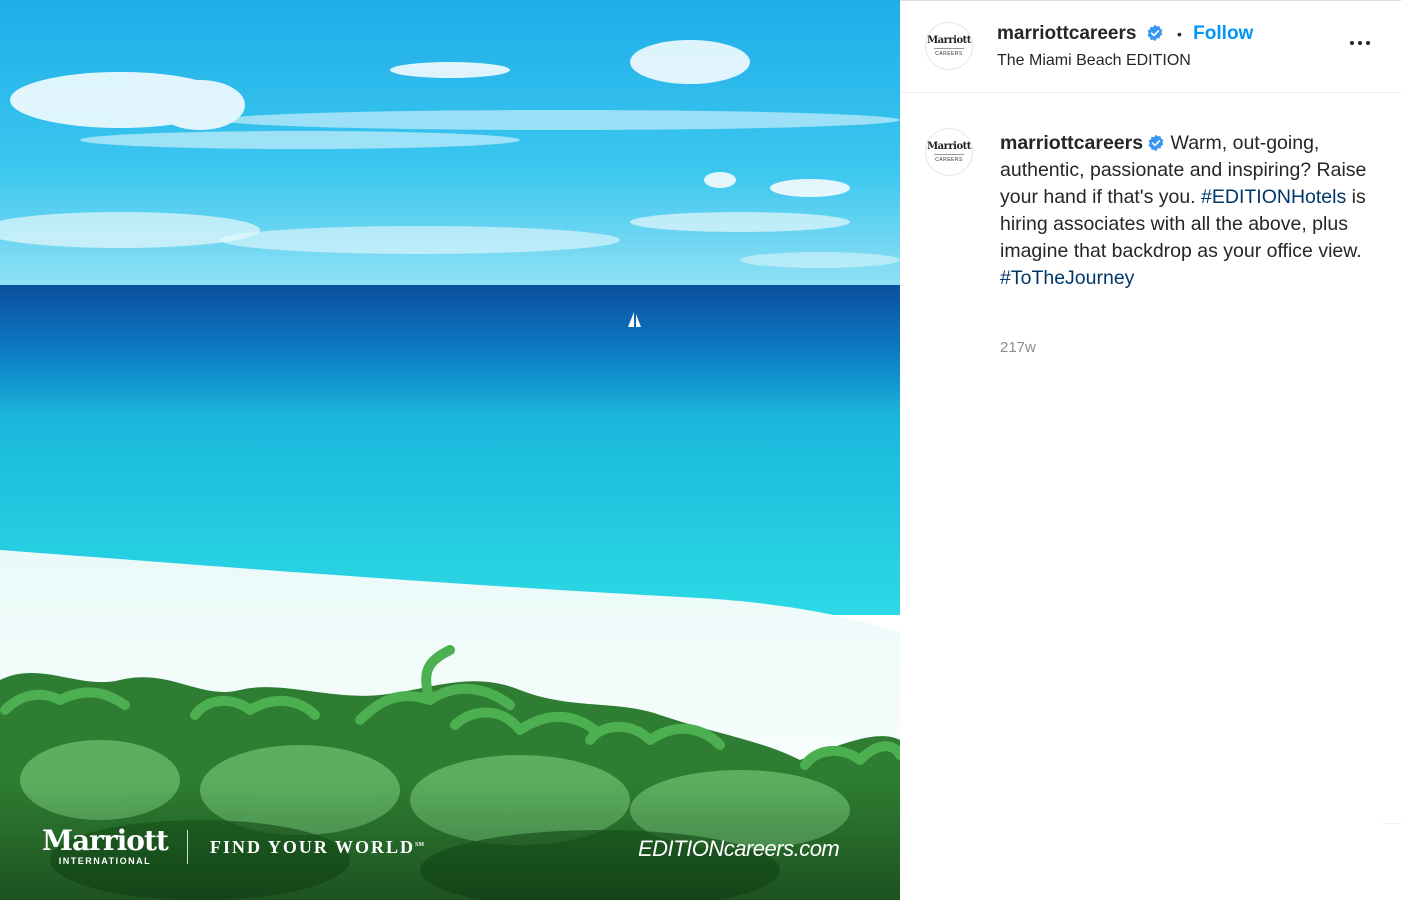 The height and width of the screenshot is (900, 1401). Describe the element at coordinates (317, 847) in the screenshot. I see `photo-tagline: FIND YOUR WORLDSM` at that location.